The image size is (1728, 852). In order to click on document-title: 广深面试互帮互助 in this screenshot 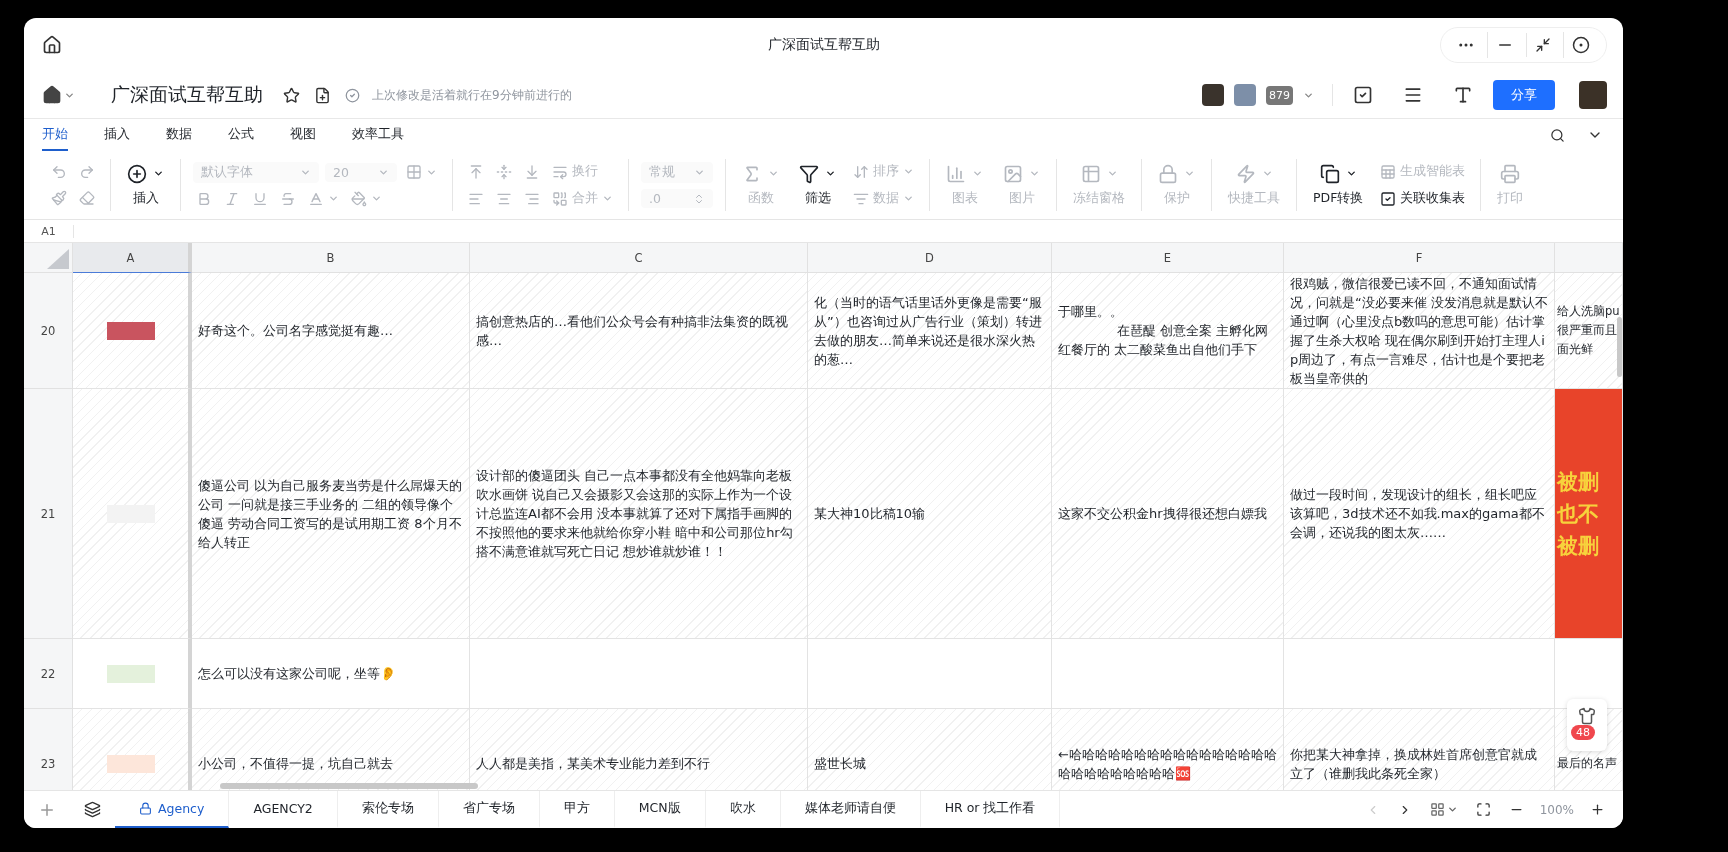, I will do `click(187, 94)`.